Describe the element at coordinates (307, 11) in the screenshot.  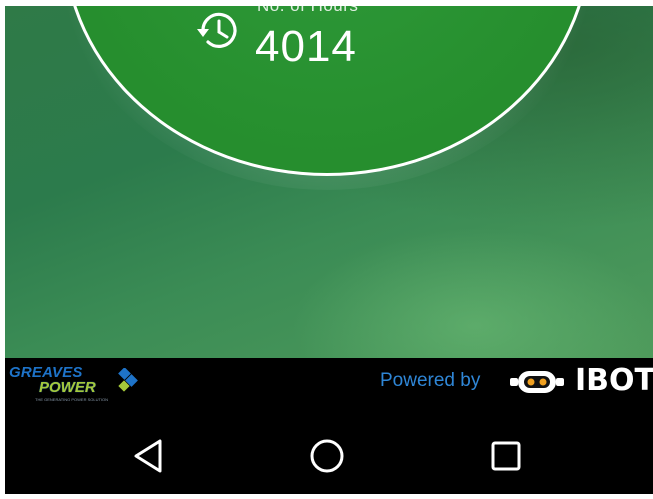
I see `hours-label: No. of Hours` at that location.